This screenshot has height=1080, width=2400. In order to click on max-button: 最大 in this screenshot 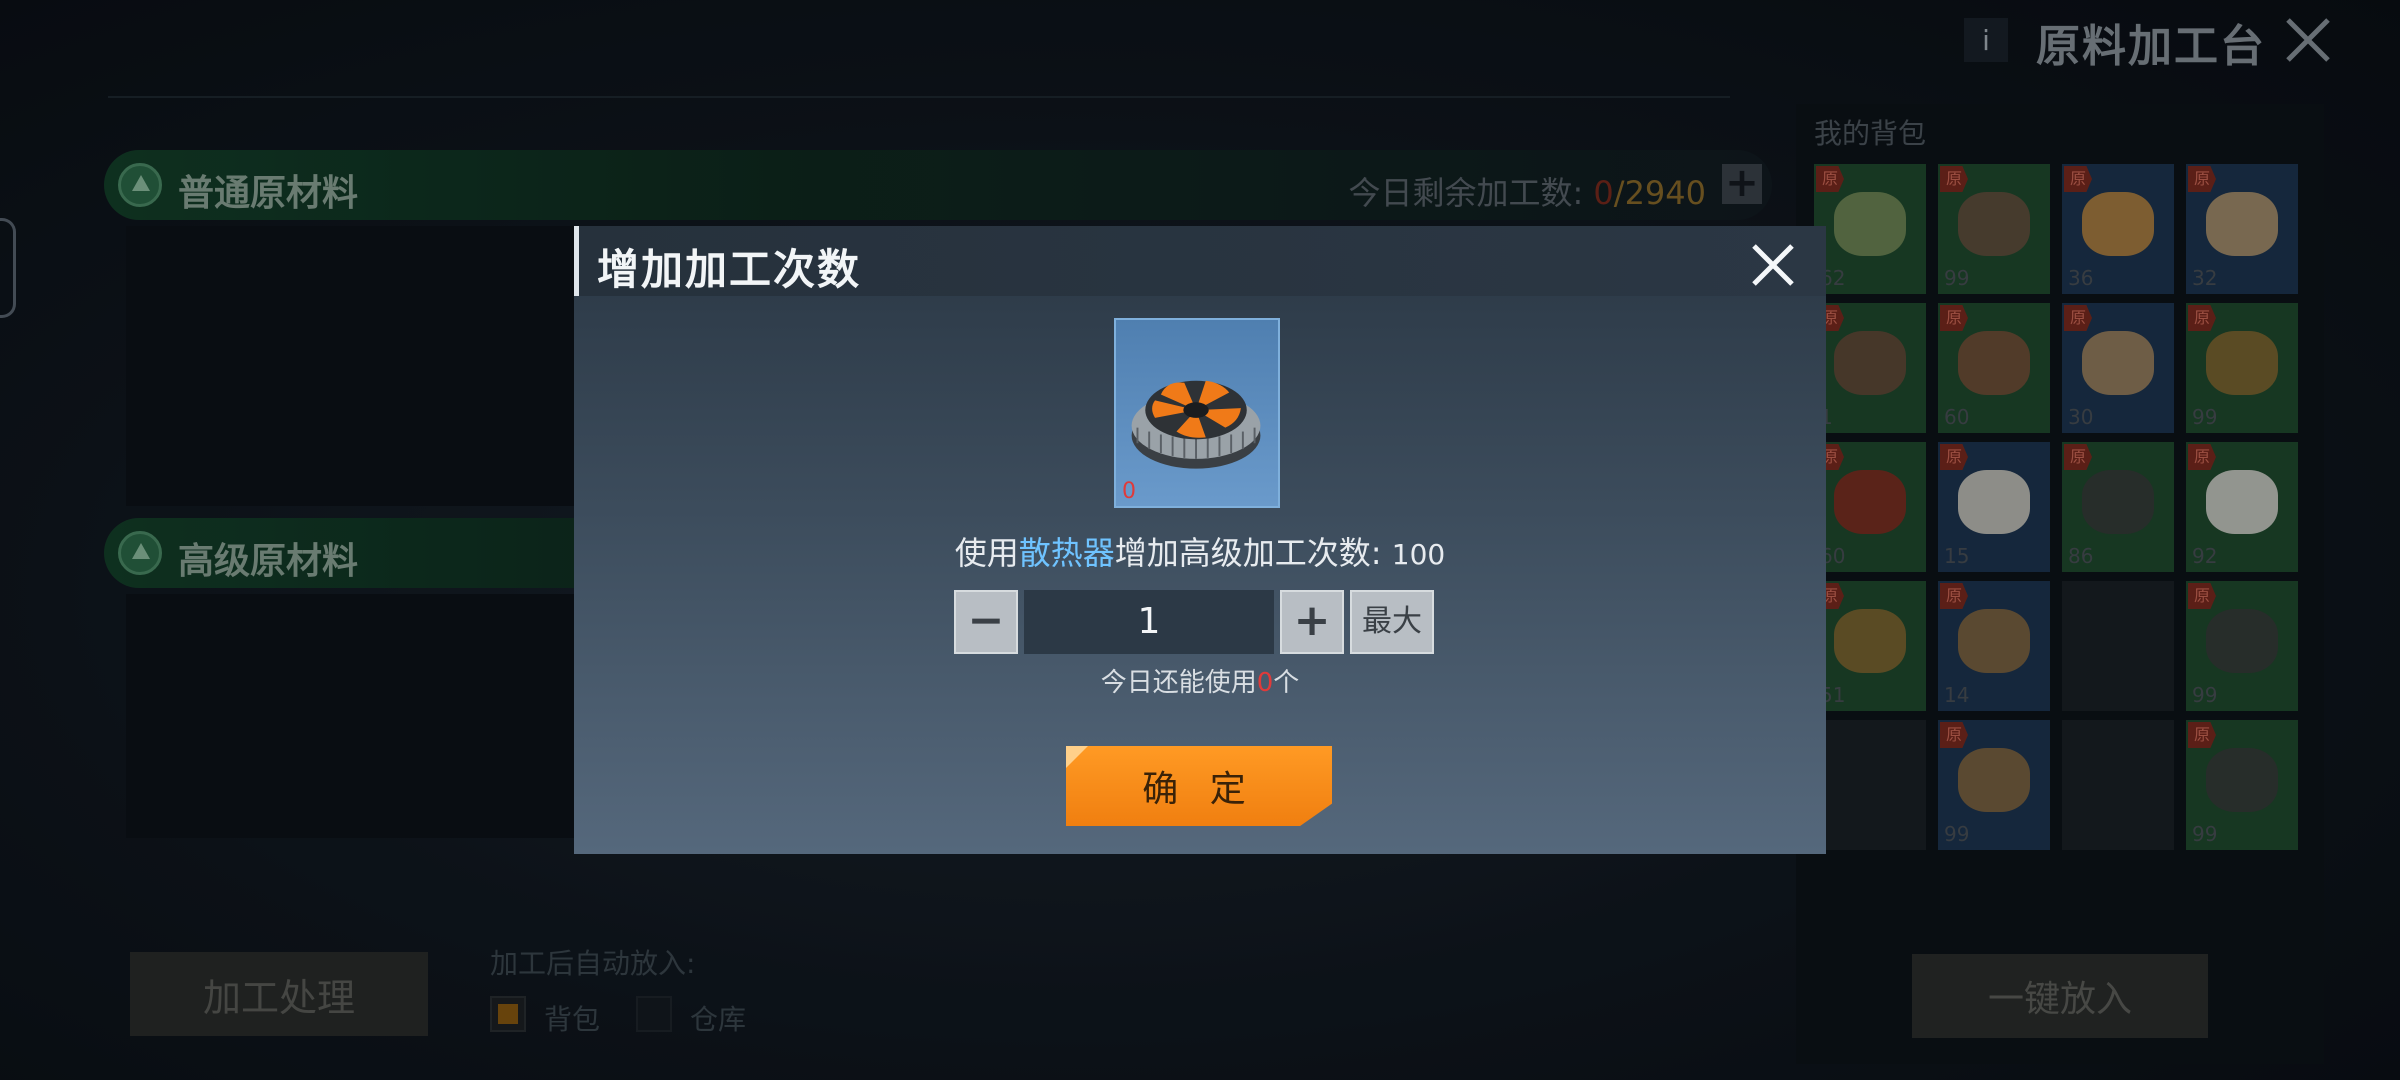, I will do `click(1392, 622)`.